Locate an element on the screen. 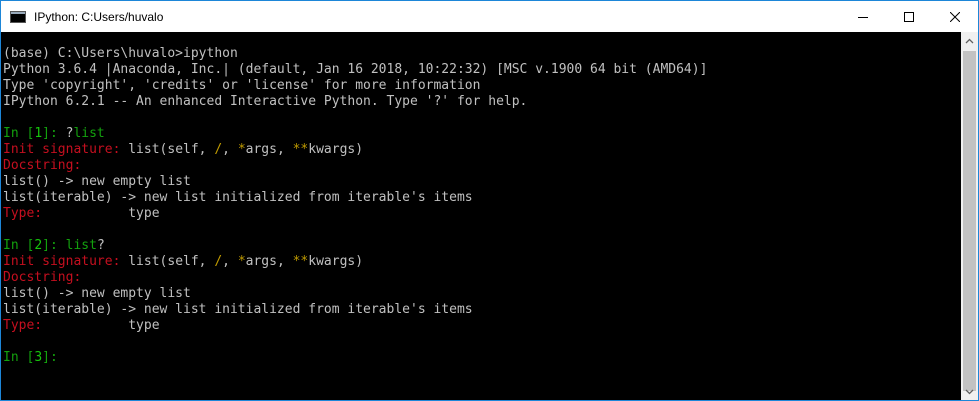 This screenshot has width=979, height=401. prompt-number: 1 is located at coordinates (38, 133).